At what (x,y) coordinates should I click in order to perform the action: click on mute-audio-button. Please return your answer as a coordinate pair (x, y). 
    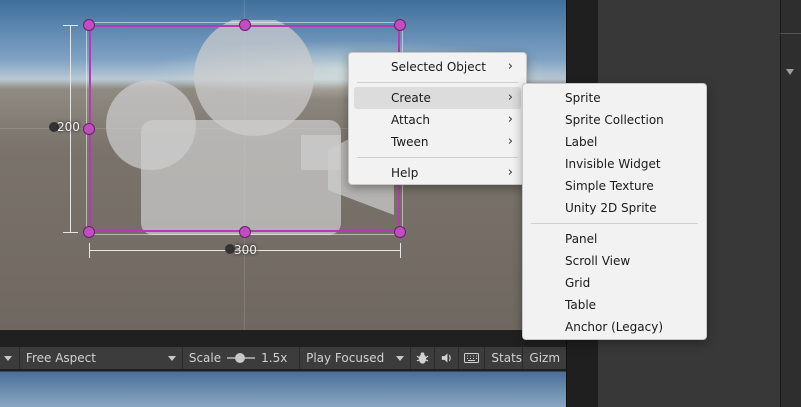
    Looking at the image, I should click on (447, 358).